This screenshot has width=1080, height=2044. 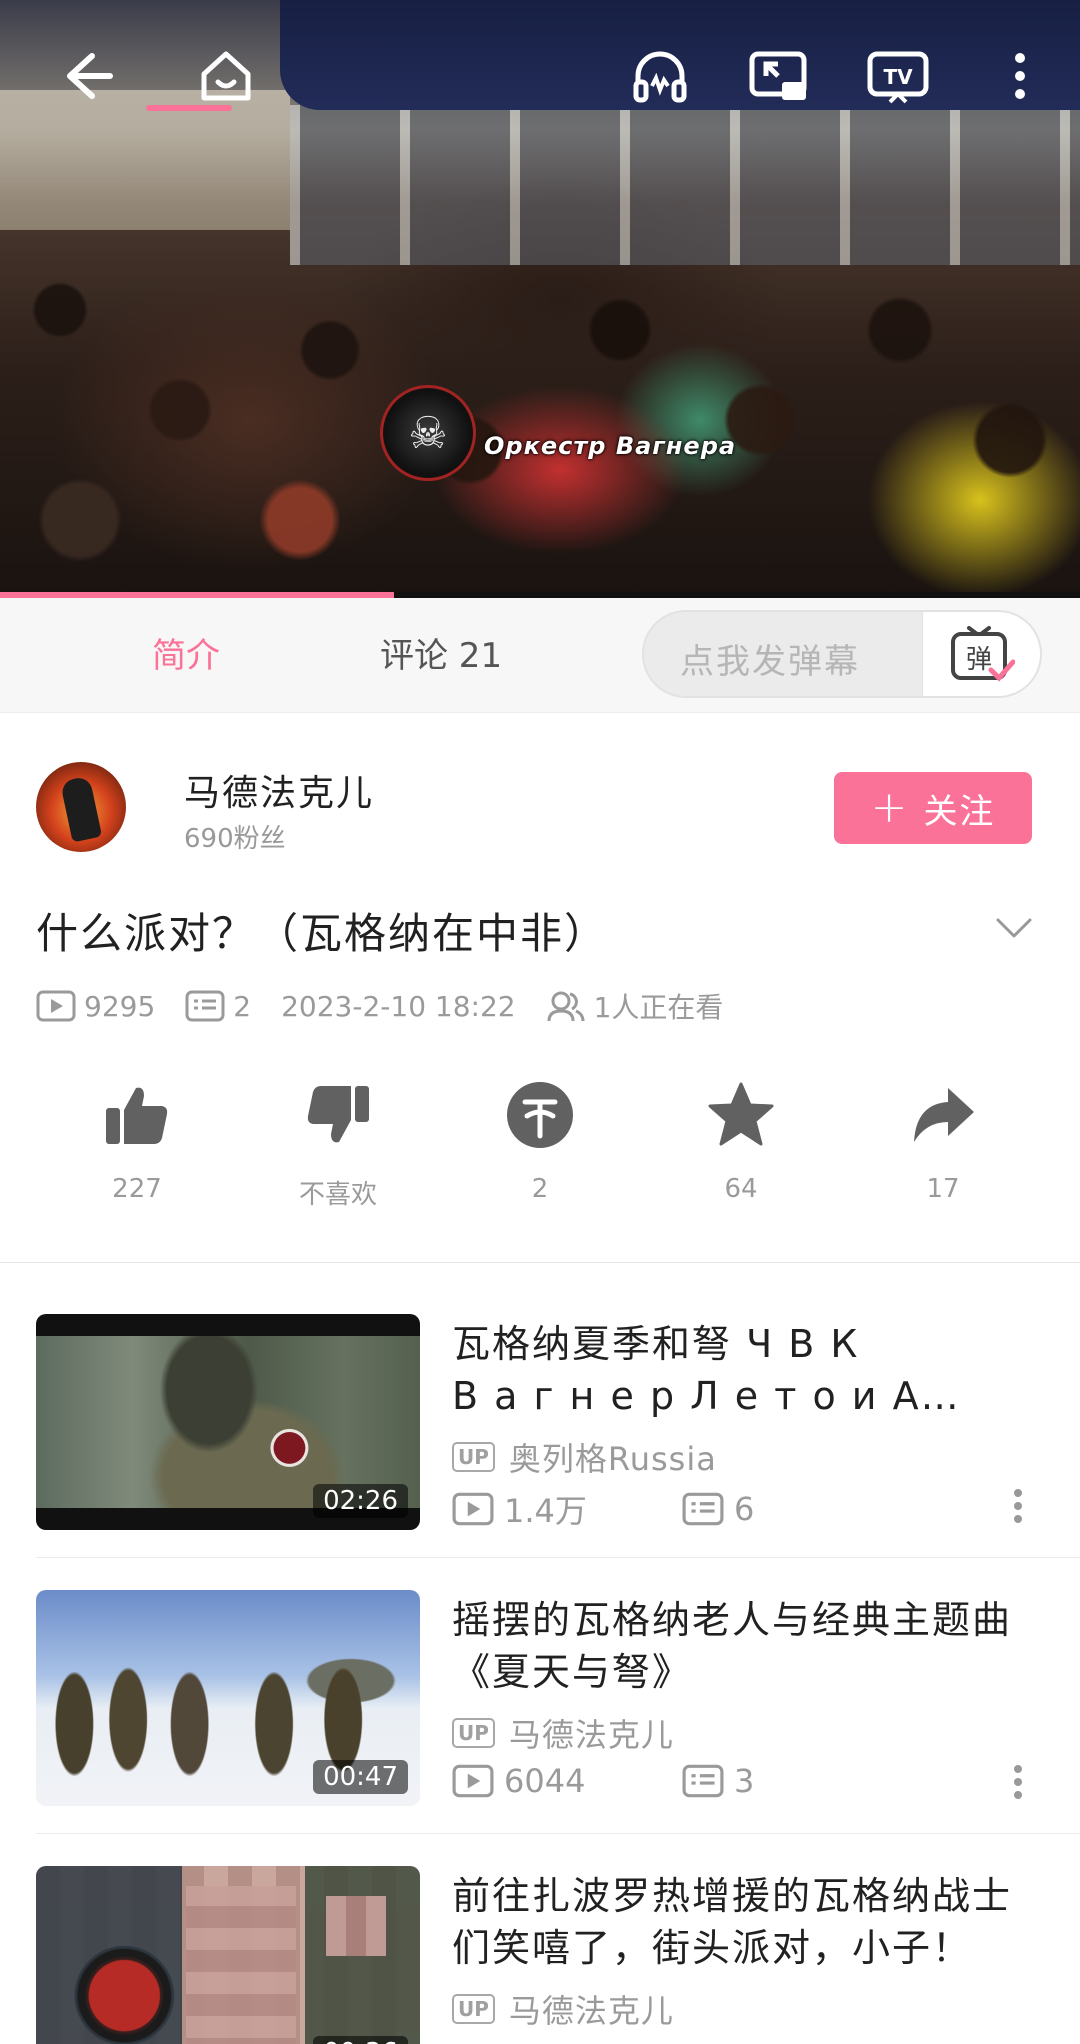 I want to click on player-top-bar: TV, so click(x=540, y=75).